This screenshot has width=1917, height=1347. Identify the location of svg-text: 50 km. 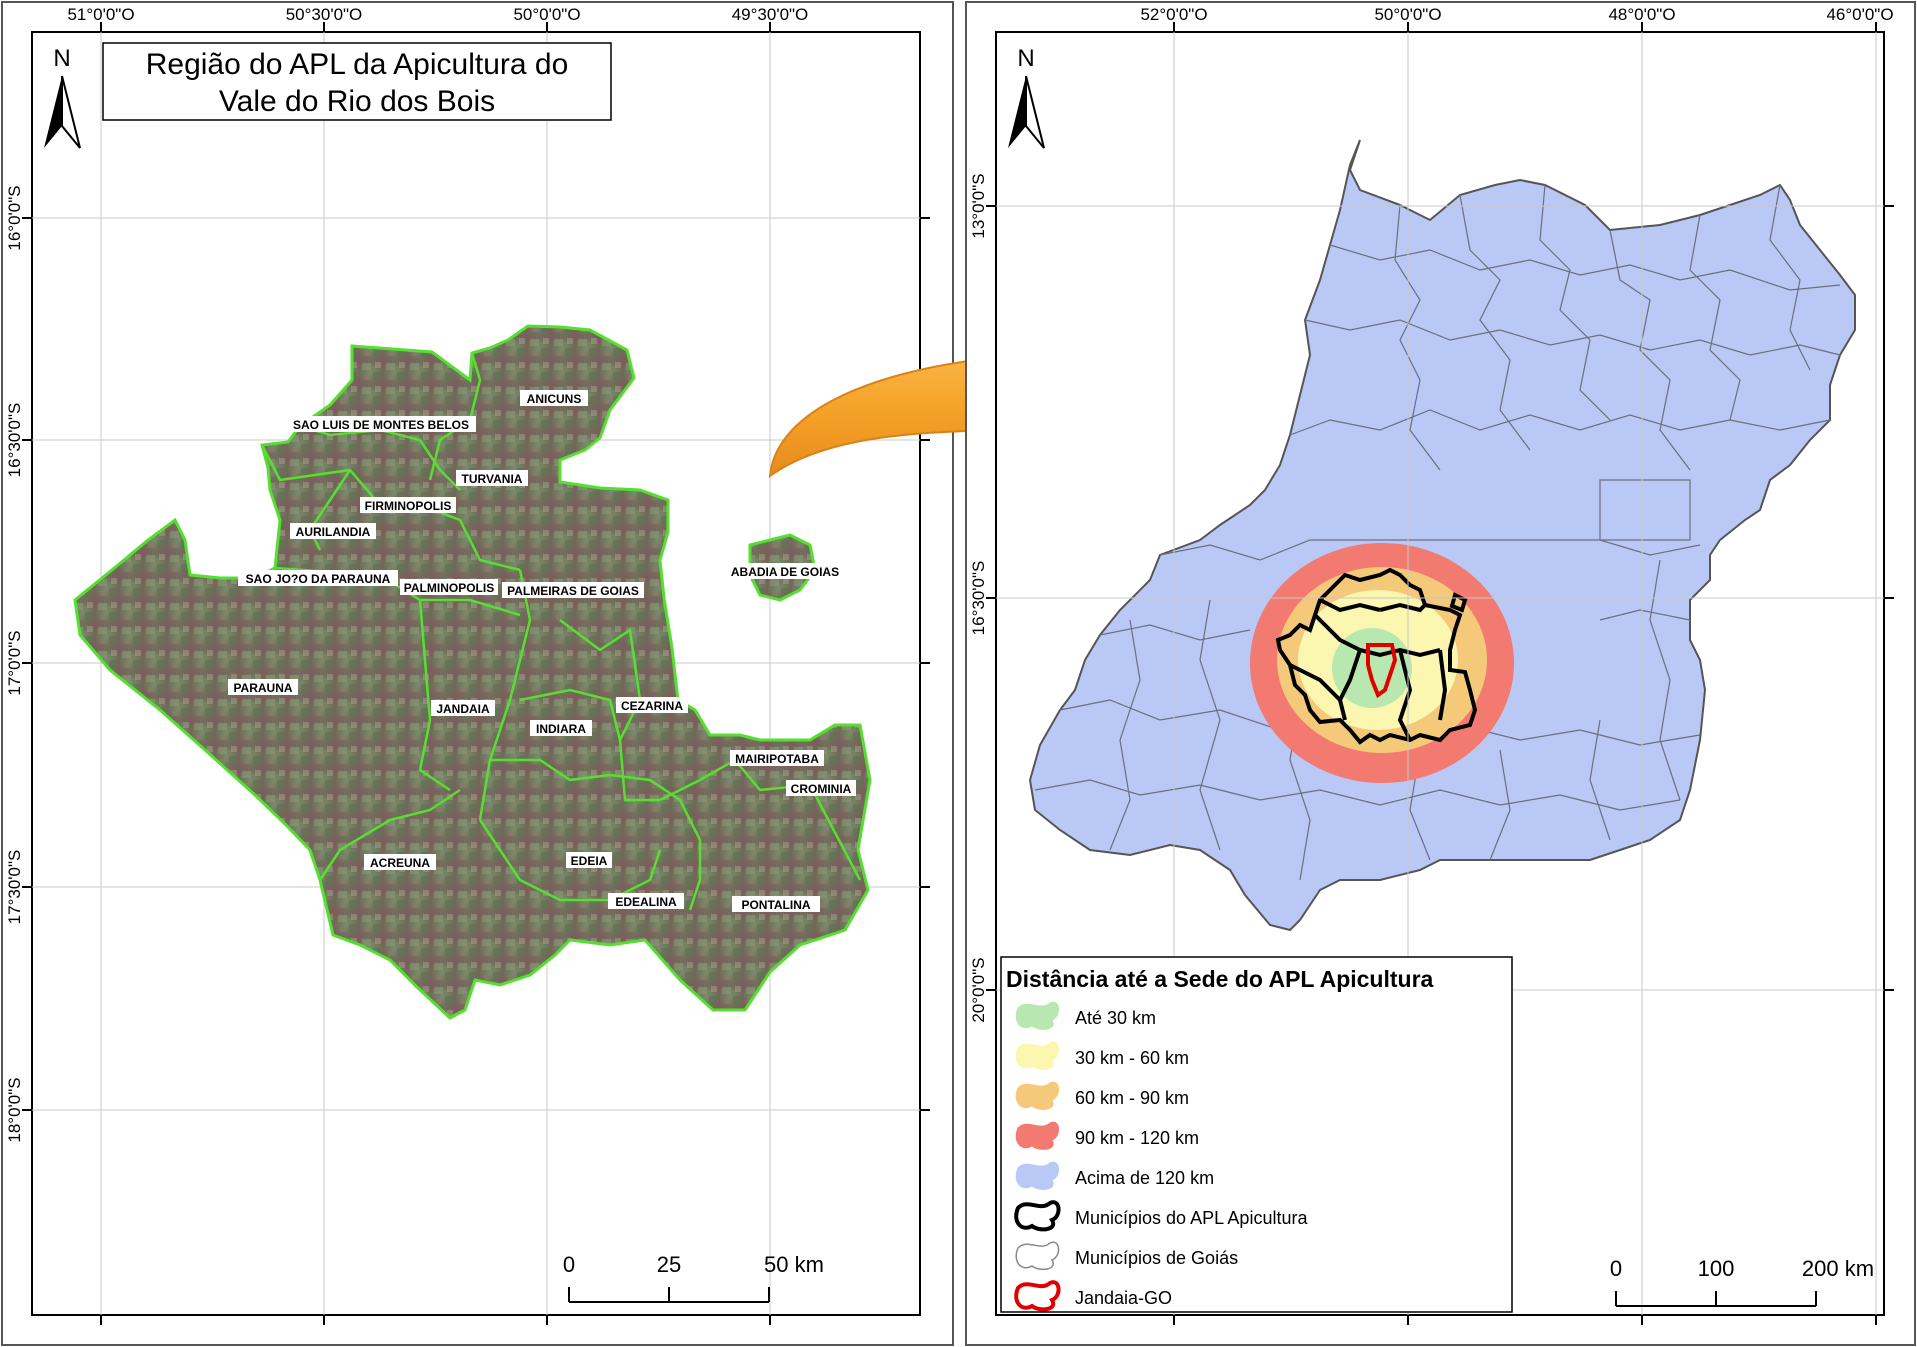
(794, 1264).